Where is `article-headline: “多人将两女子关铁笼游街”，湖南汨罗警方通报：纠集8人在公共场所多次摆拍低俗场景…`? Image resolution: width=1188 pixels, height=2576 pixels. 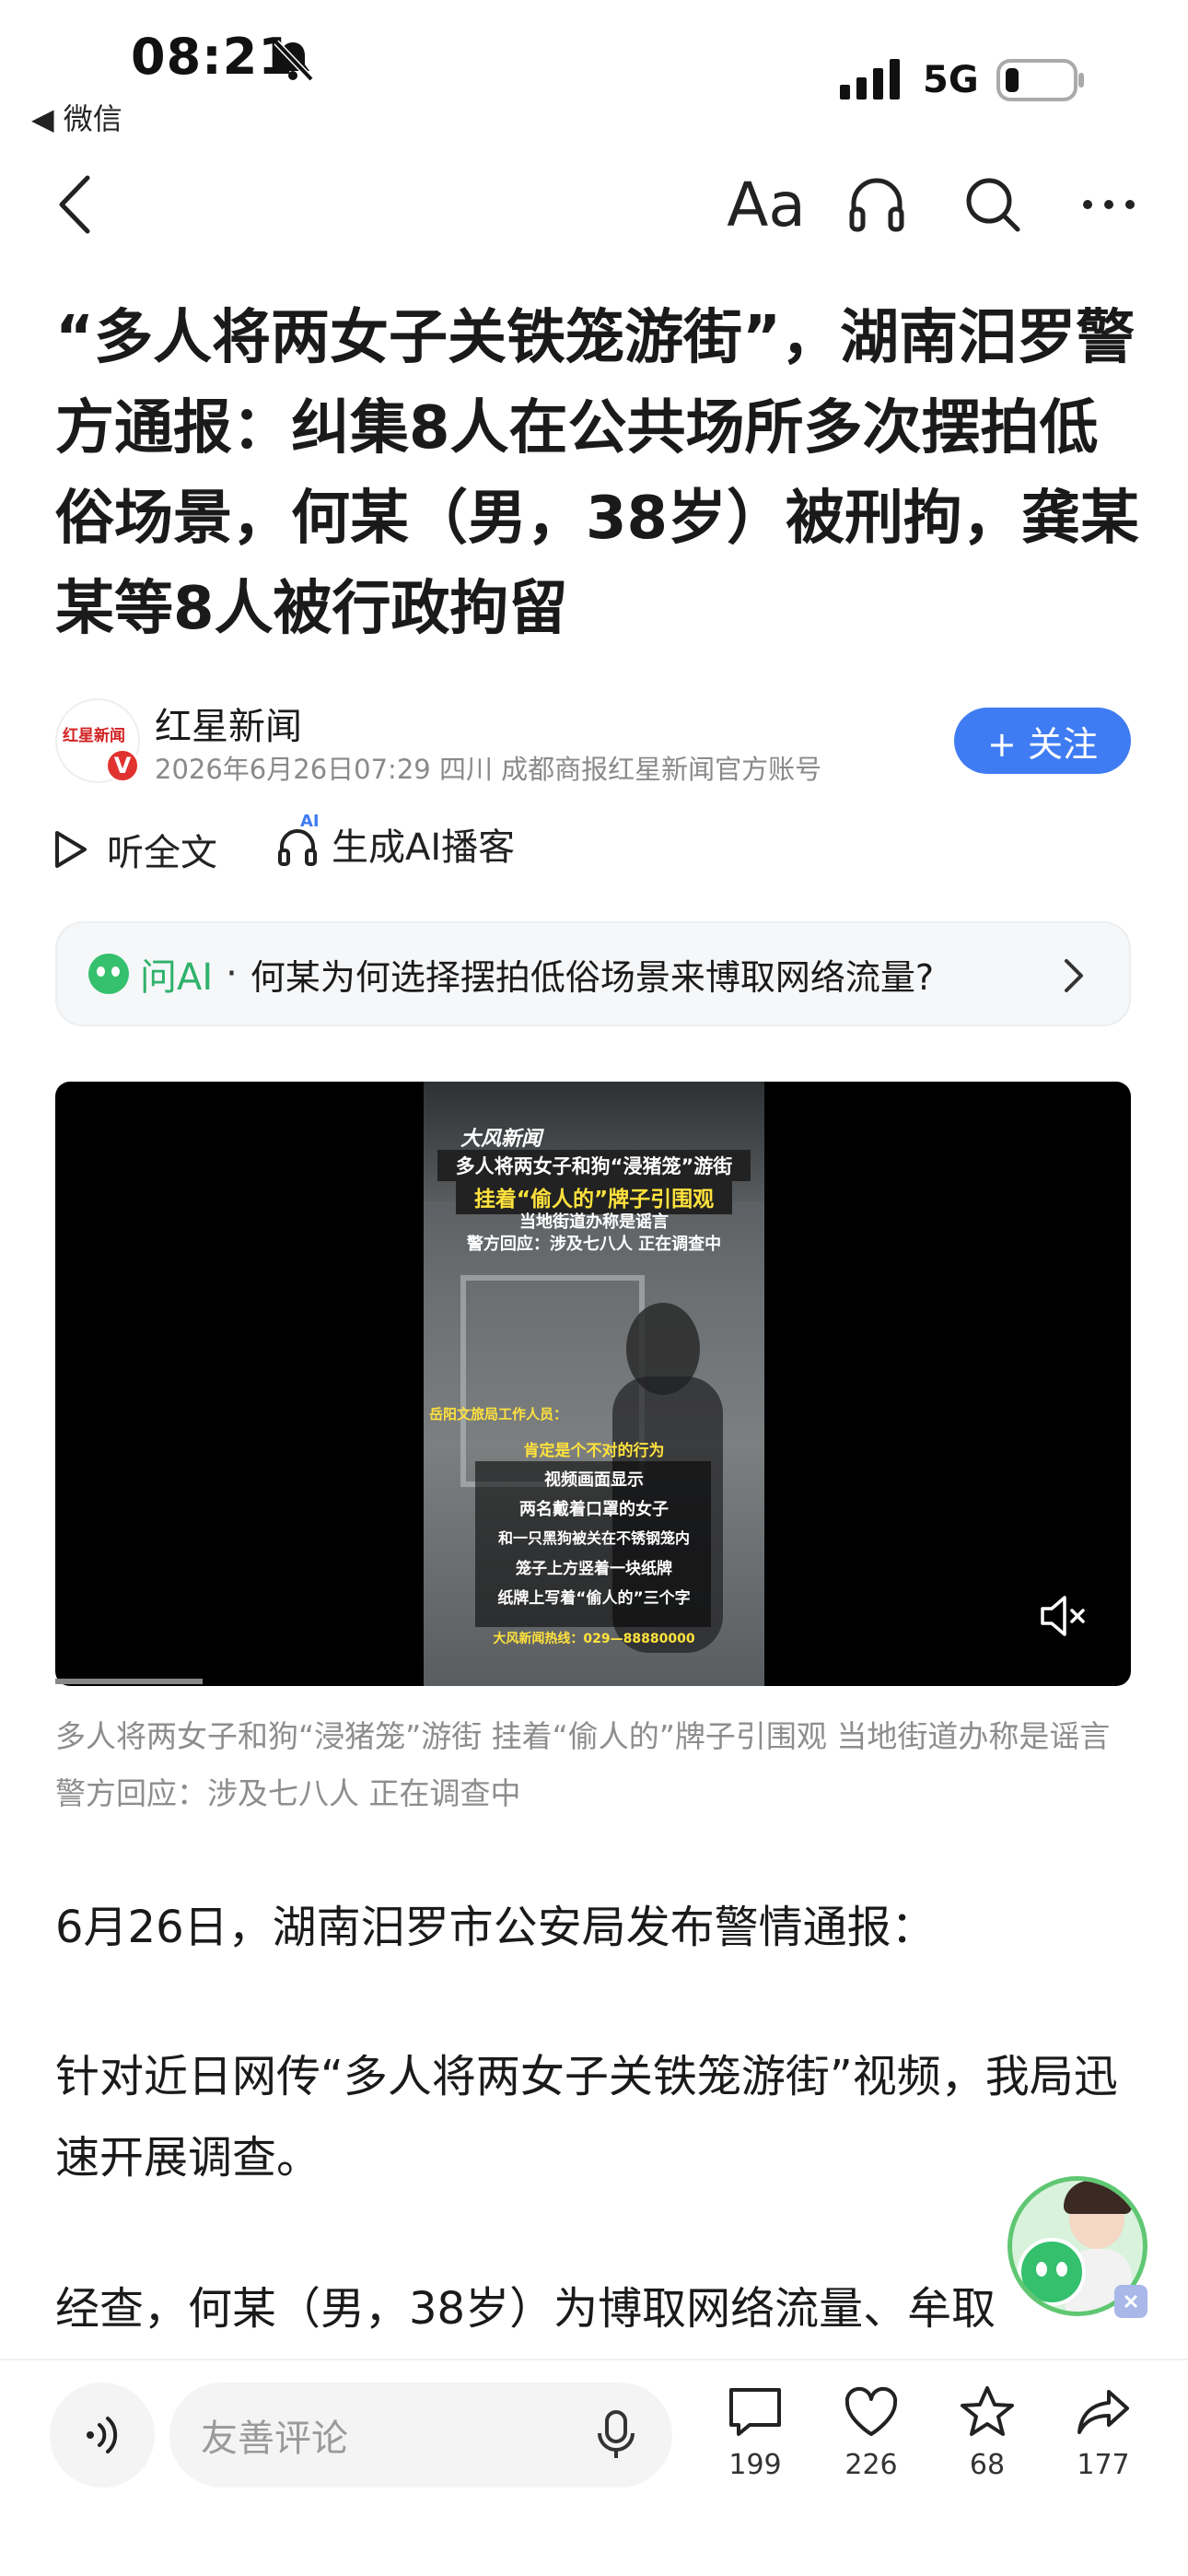
article-headline: “多人将两女子关铁笼游街”，湖南汨罗警方通报：纠集8人在公共场所多次摆拍低俗场景… is located at coordinates (597, 473).